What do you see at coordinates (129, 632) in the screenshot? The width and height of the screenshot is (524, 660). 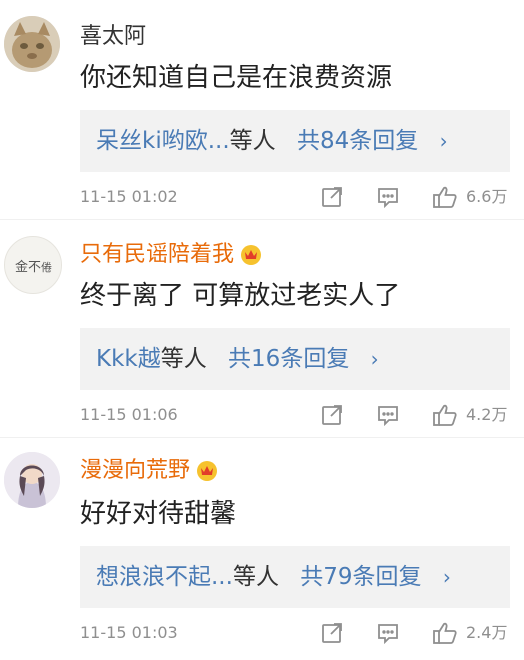 I see `timestamp: 11-15 01:03` at bounding box center [129, 632].